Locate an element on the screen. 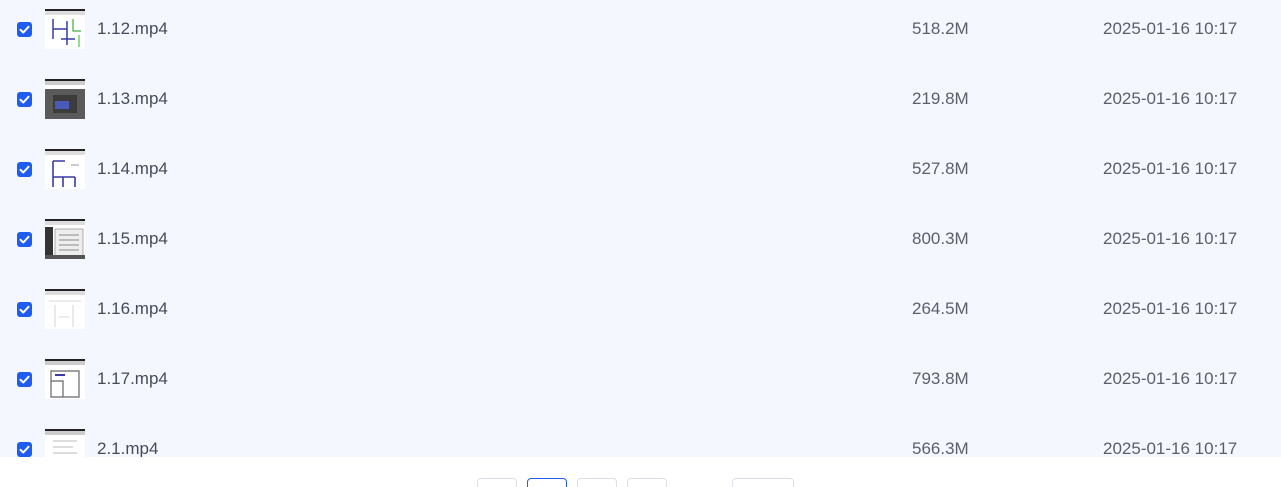 This screenshot has width=1281, height=487. file-row: 1.17.mp4 793.8M 2025-01-16 10:17 is located at coordinates (640, 385).